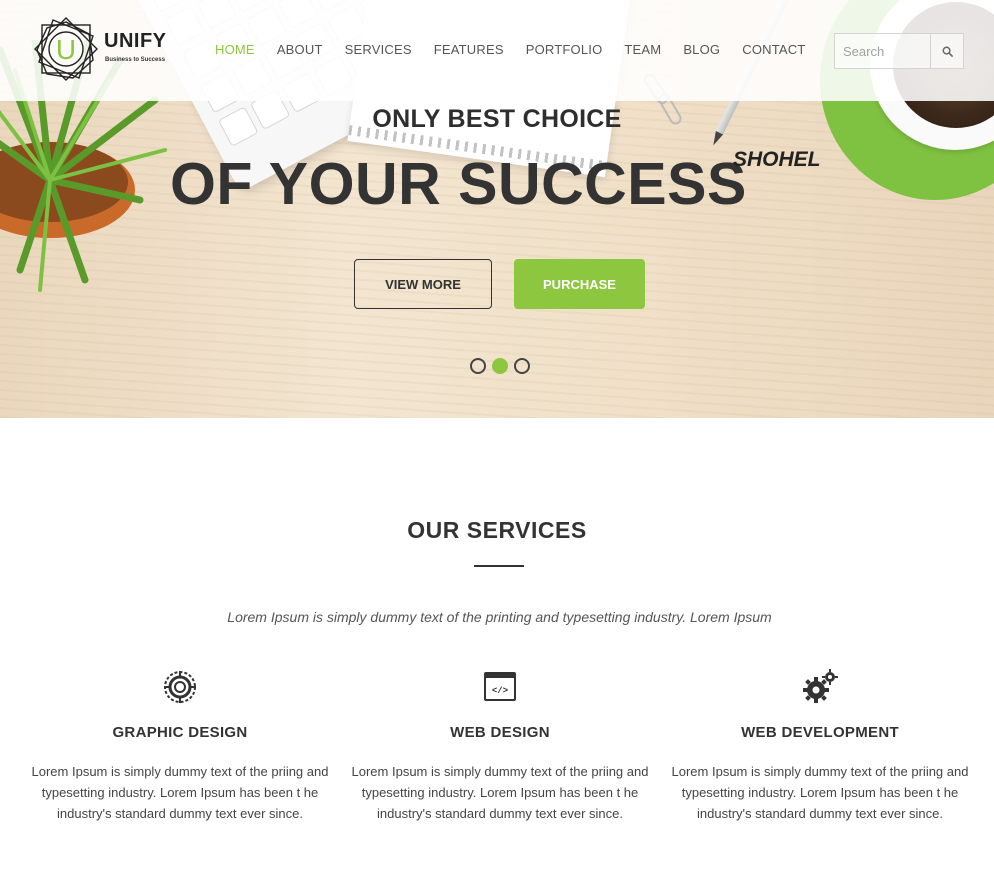  I want to click on svg-text: U, so click(66, 49).